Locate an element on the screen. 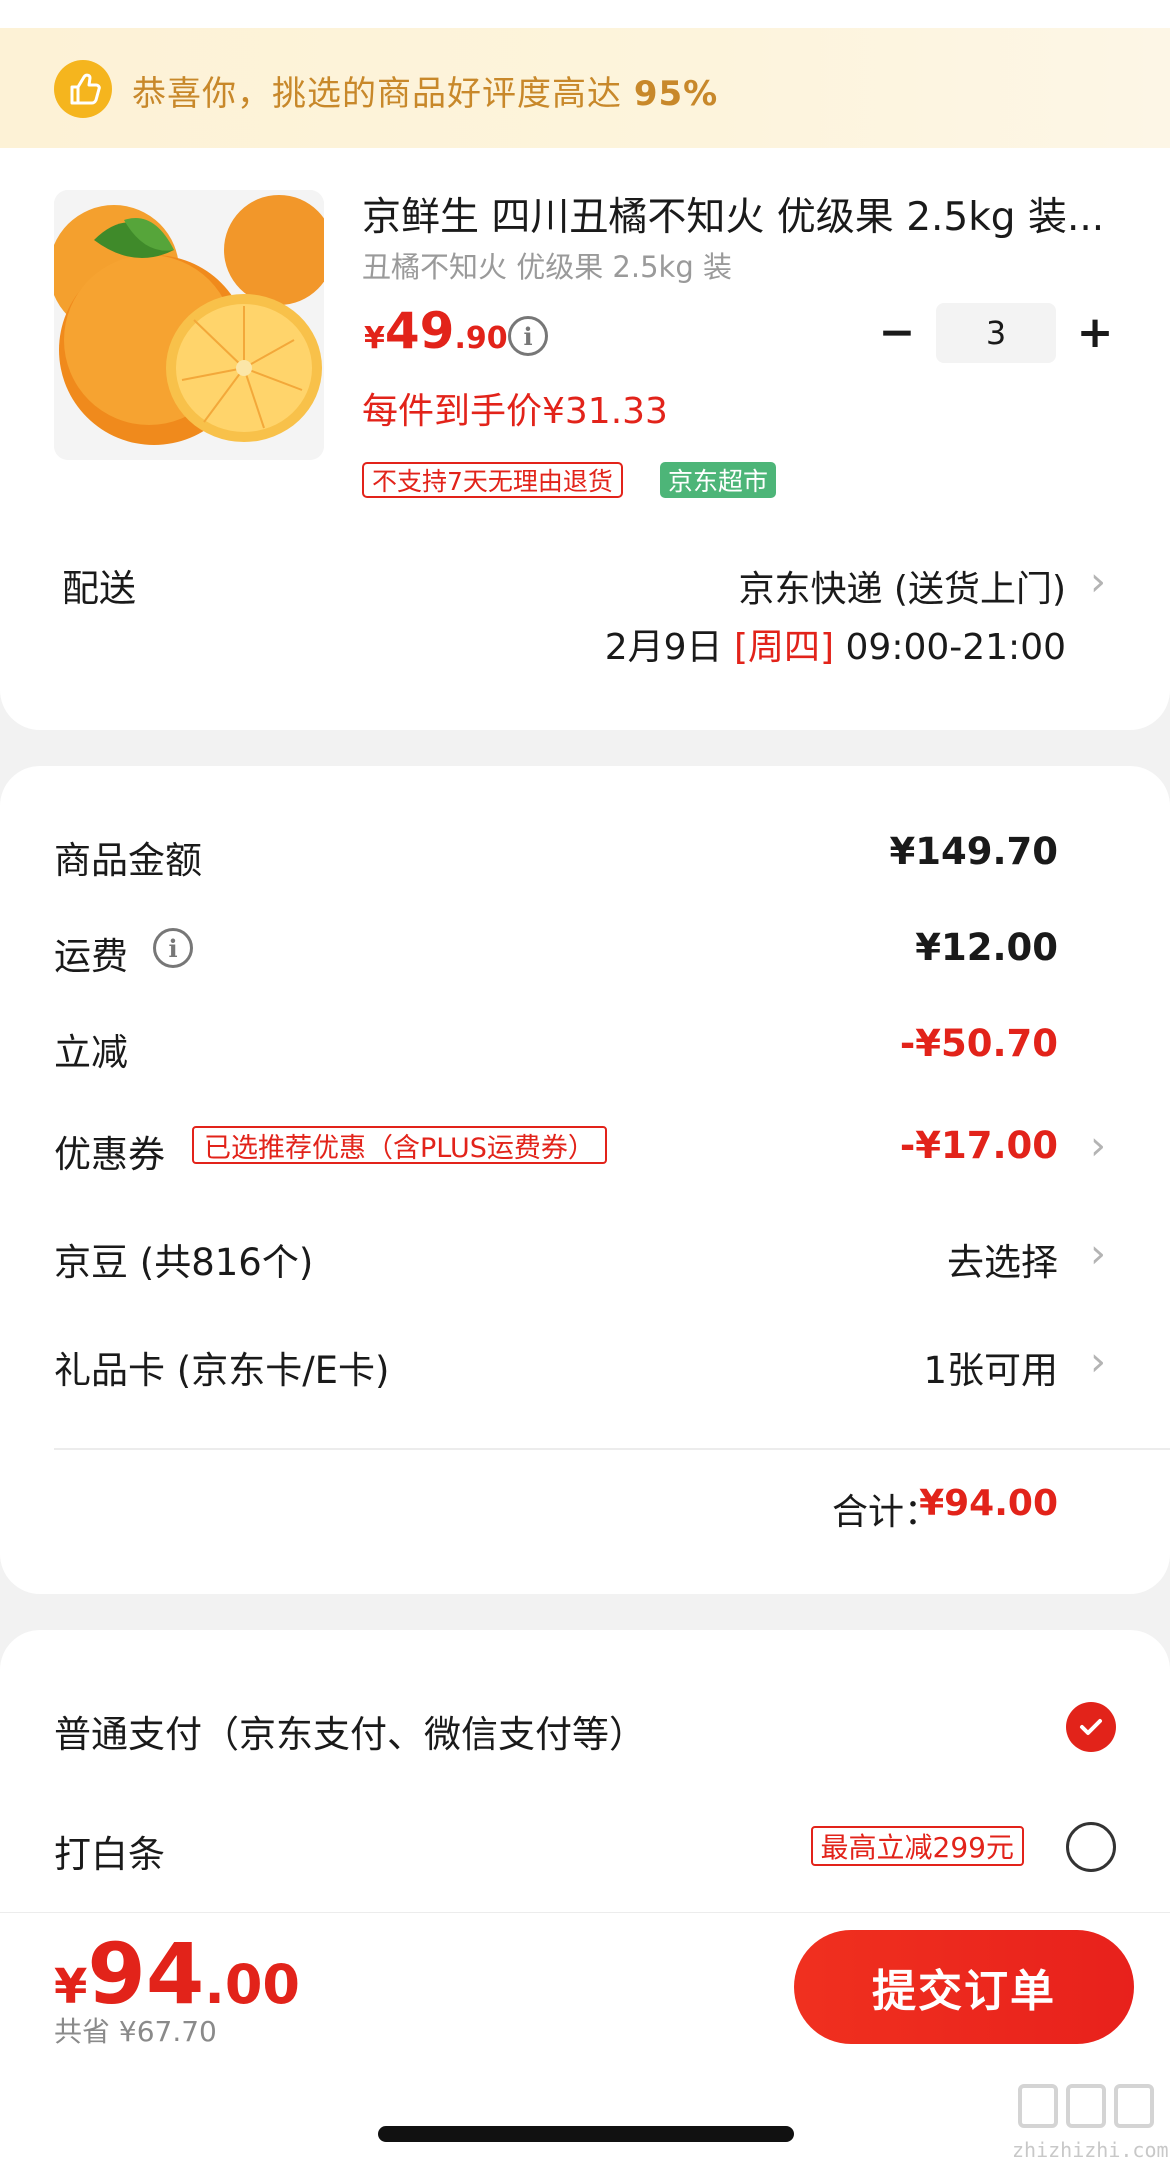 This screenshot has width=1170, height=2164. jingdou-label: 京豆 (共816个) is located at coordinates (184, 1262).